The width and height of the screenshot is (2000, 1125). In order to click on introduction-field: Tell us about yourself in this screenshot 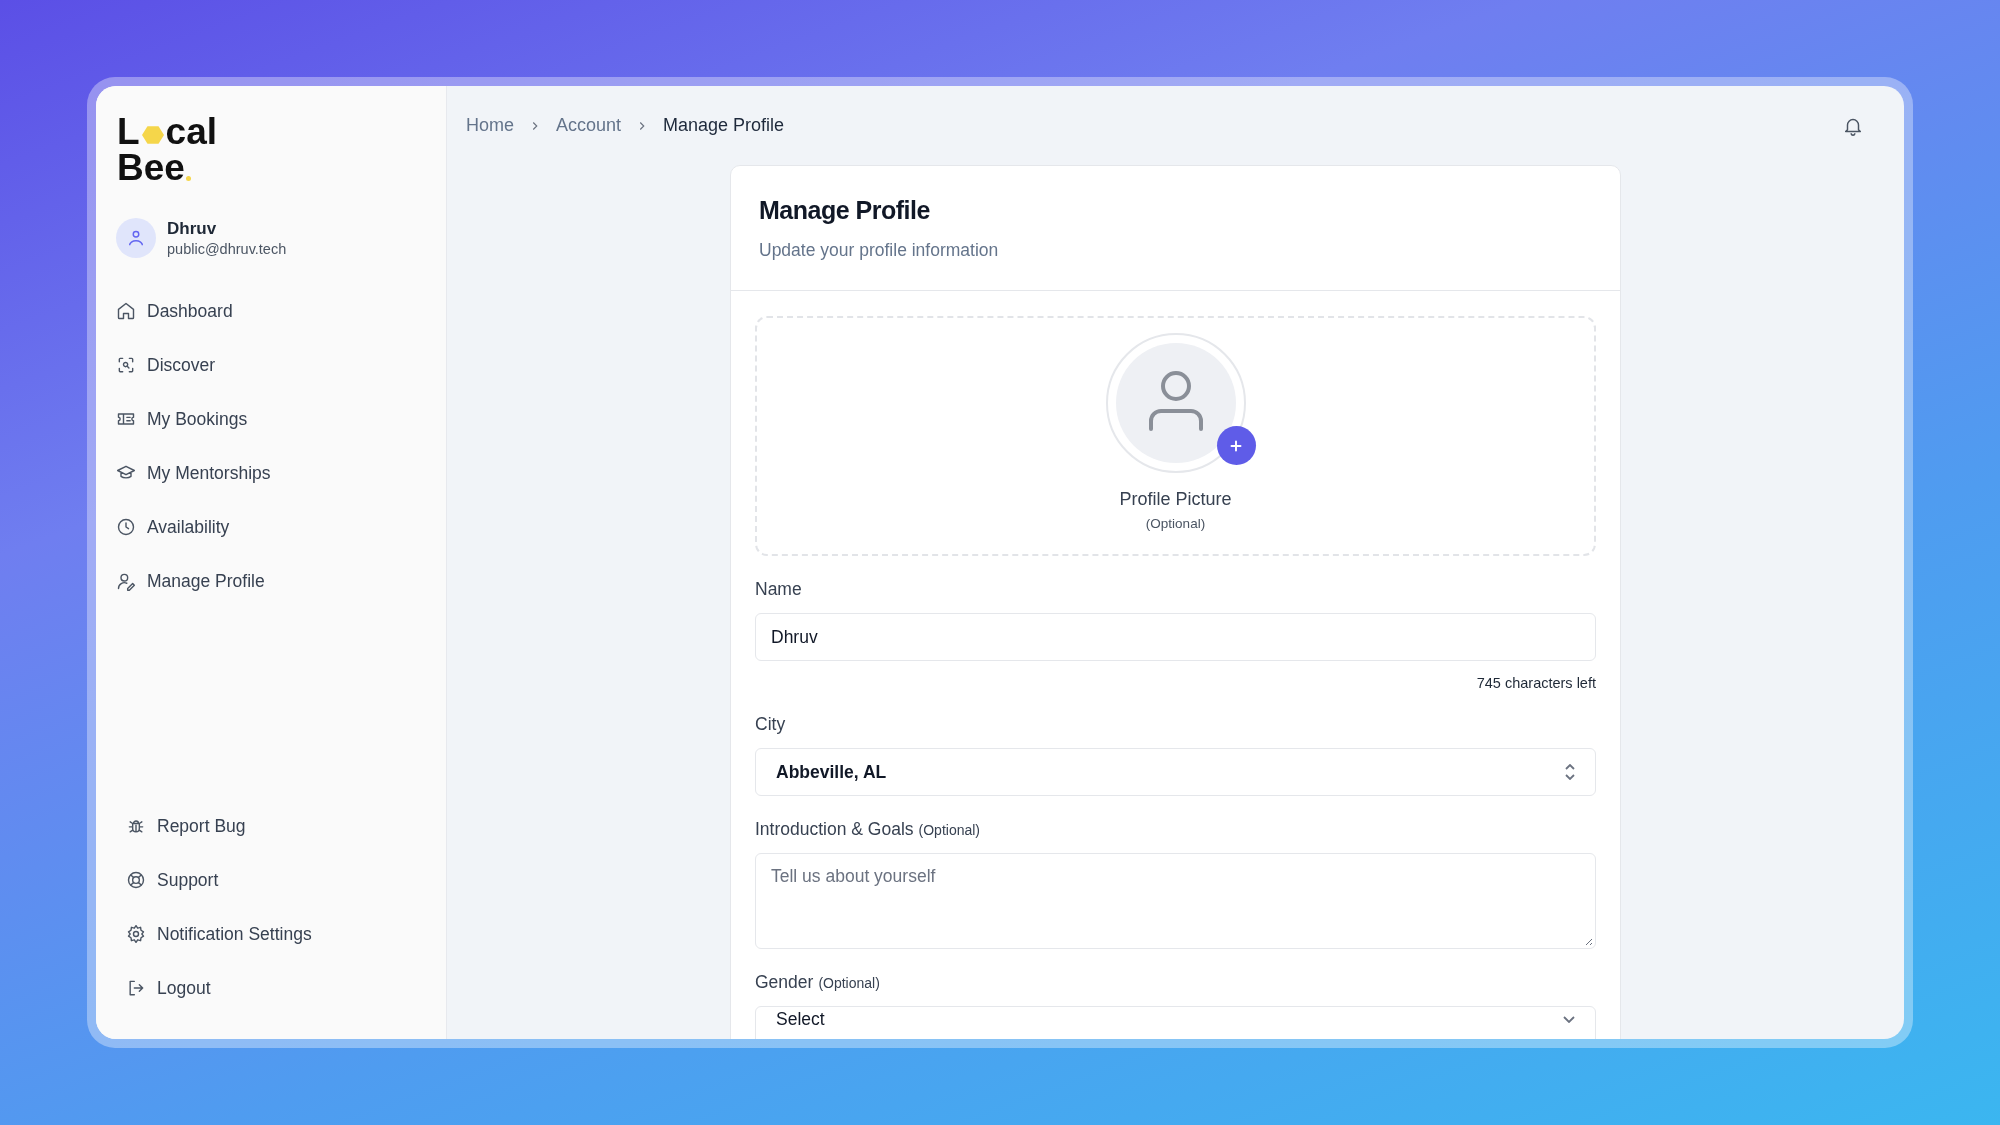, I will do `click(1175, 901)`.